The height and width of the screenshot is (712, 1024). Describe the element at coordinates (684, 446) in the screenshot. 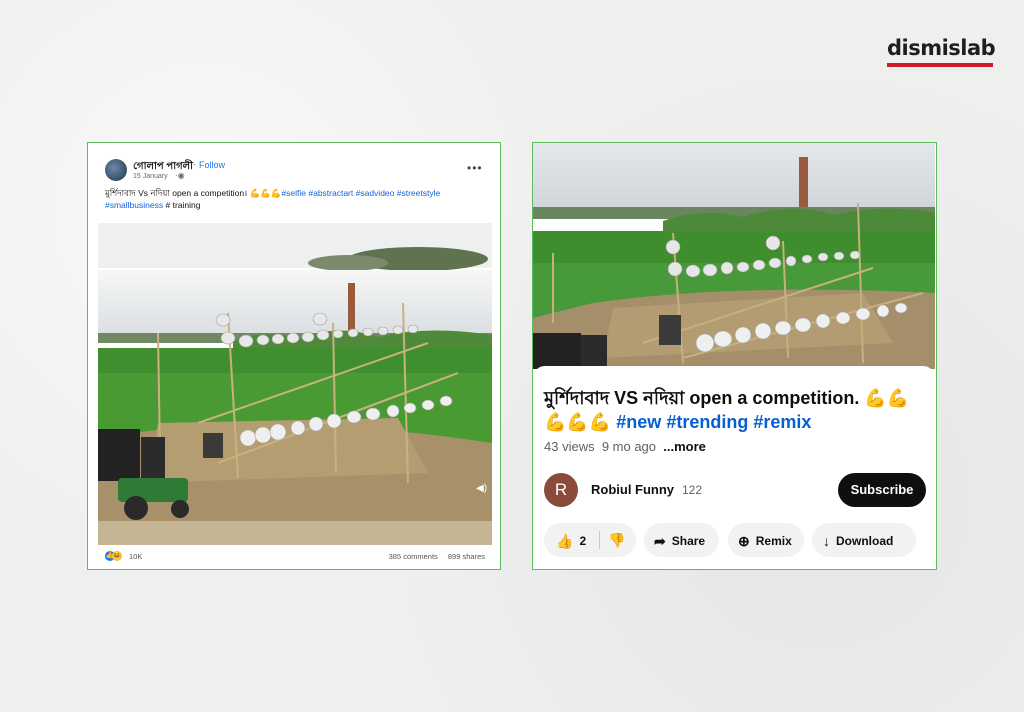

I see `more-link: ...more` at that location.